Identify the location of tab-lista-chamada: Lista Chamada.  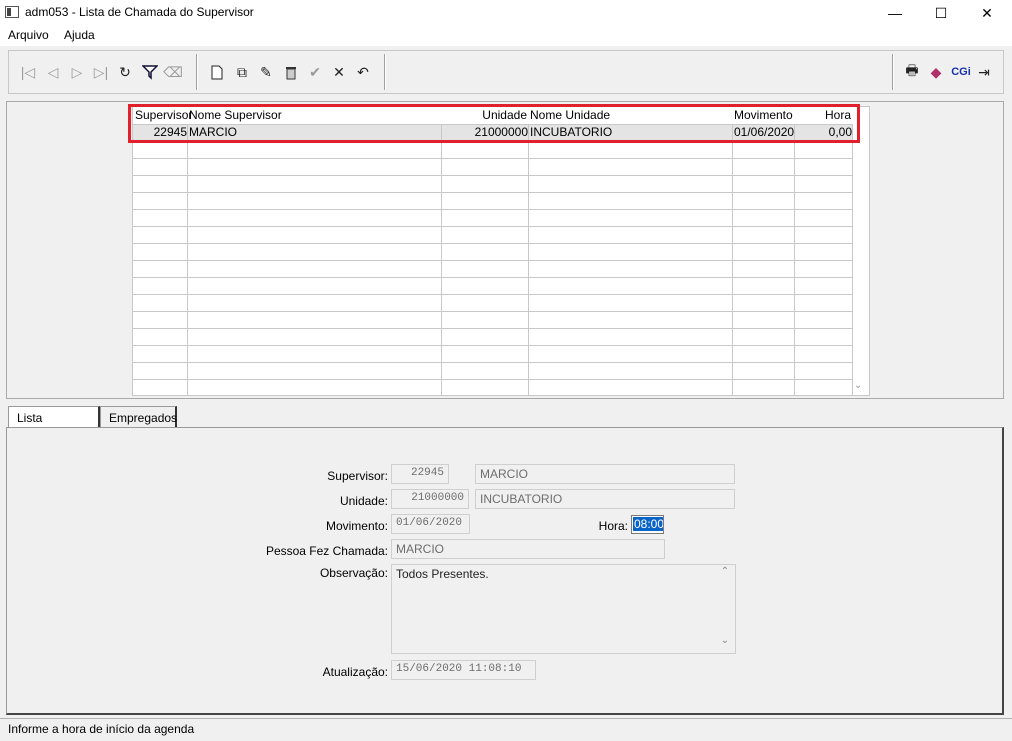
(54, 422).